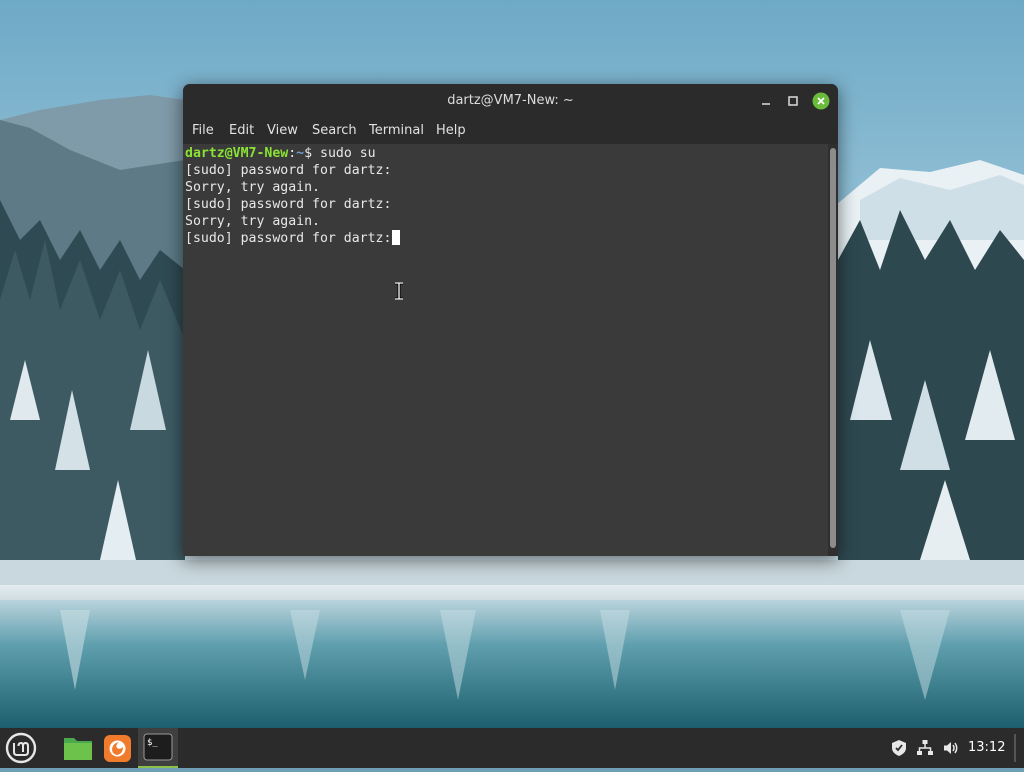  I want to click on ibeam-cursor-icon, so click(399, 291).